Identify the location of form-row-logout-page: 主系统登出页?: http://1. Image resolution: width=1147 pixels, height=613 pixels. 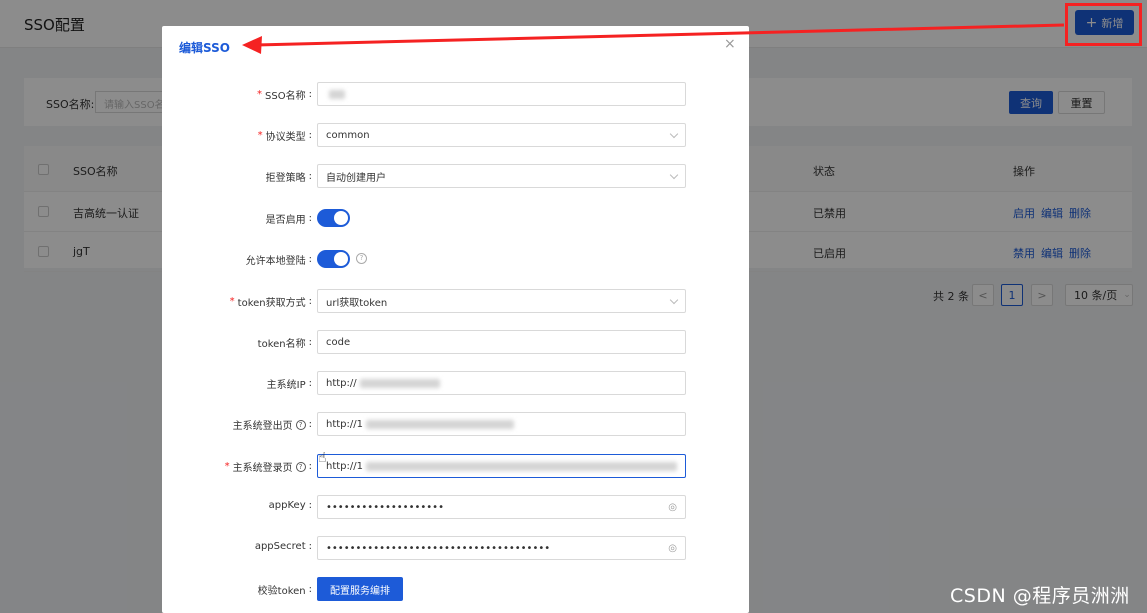
(455, 424).